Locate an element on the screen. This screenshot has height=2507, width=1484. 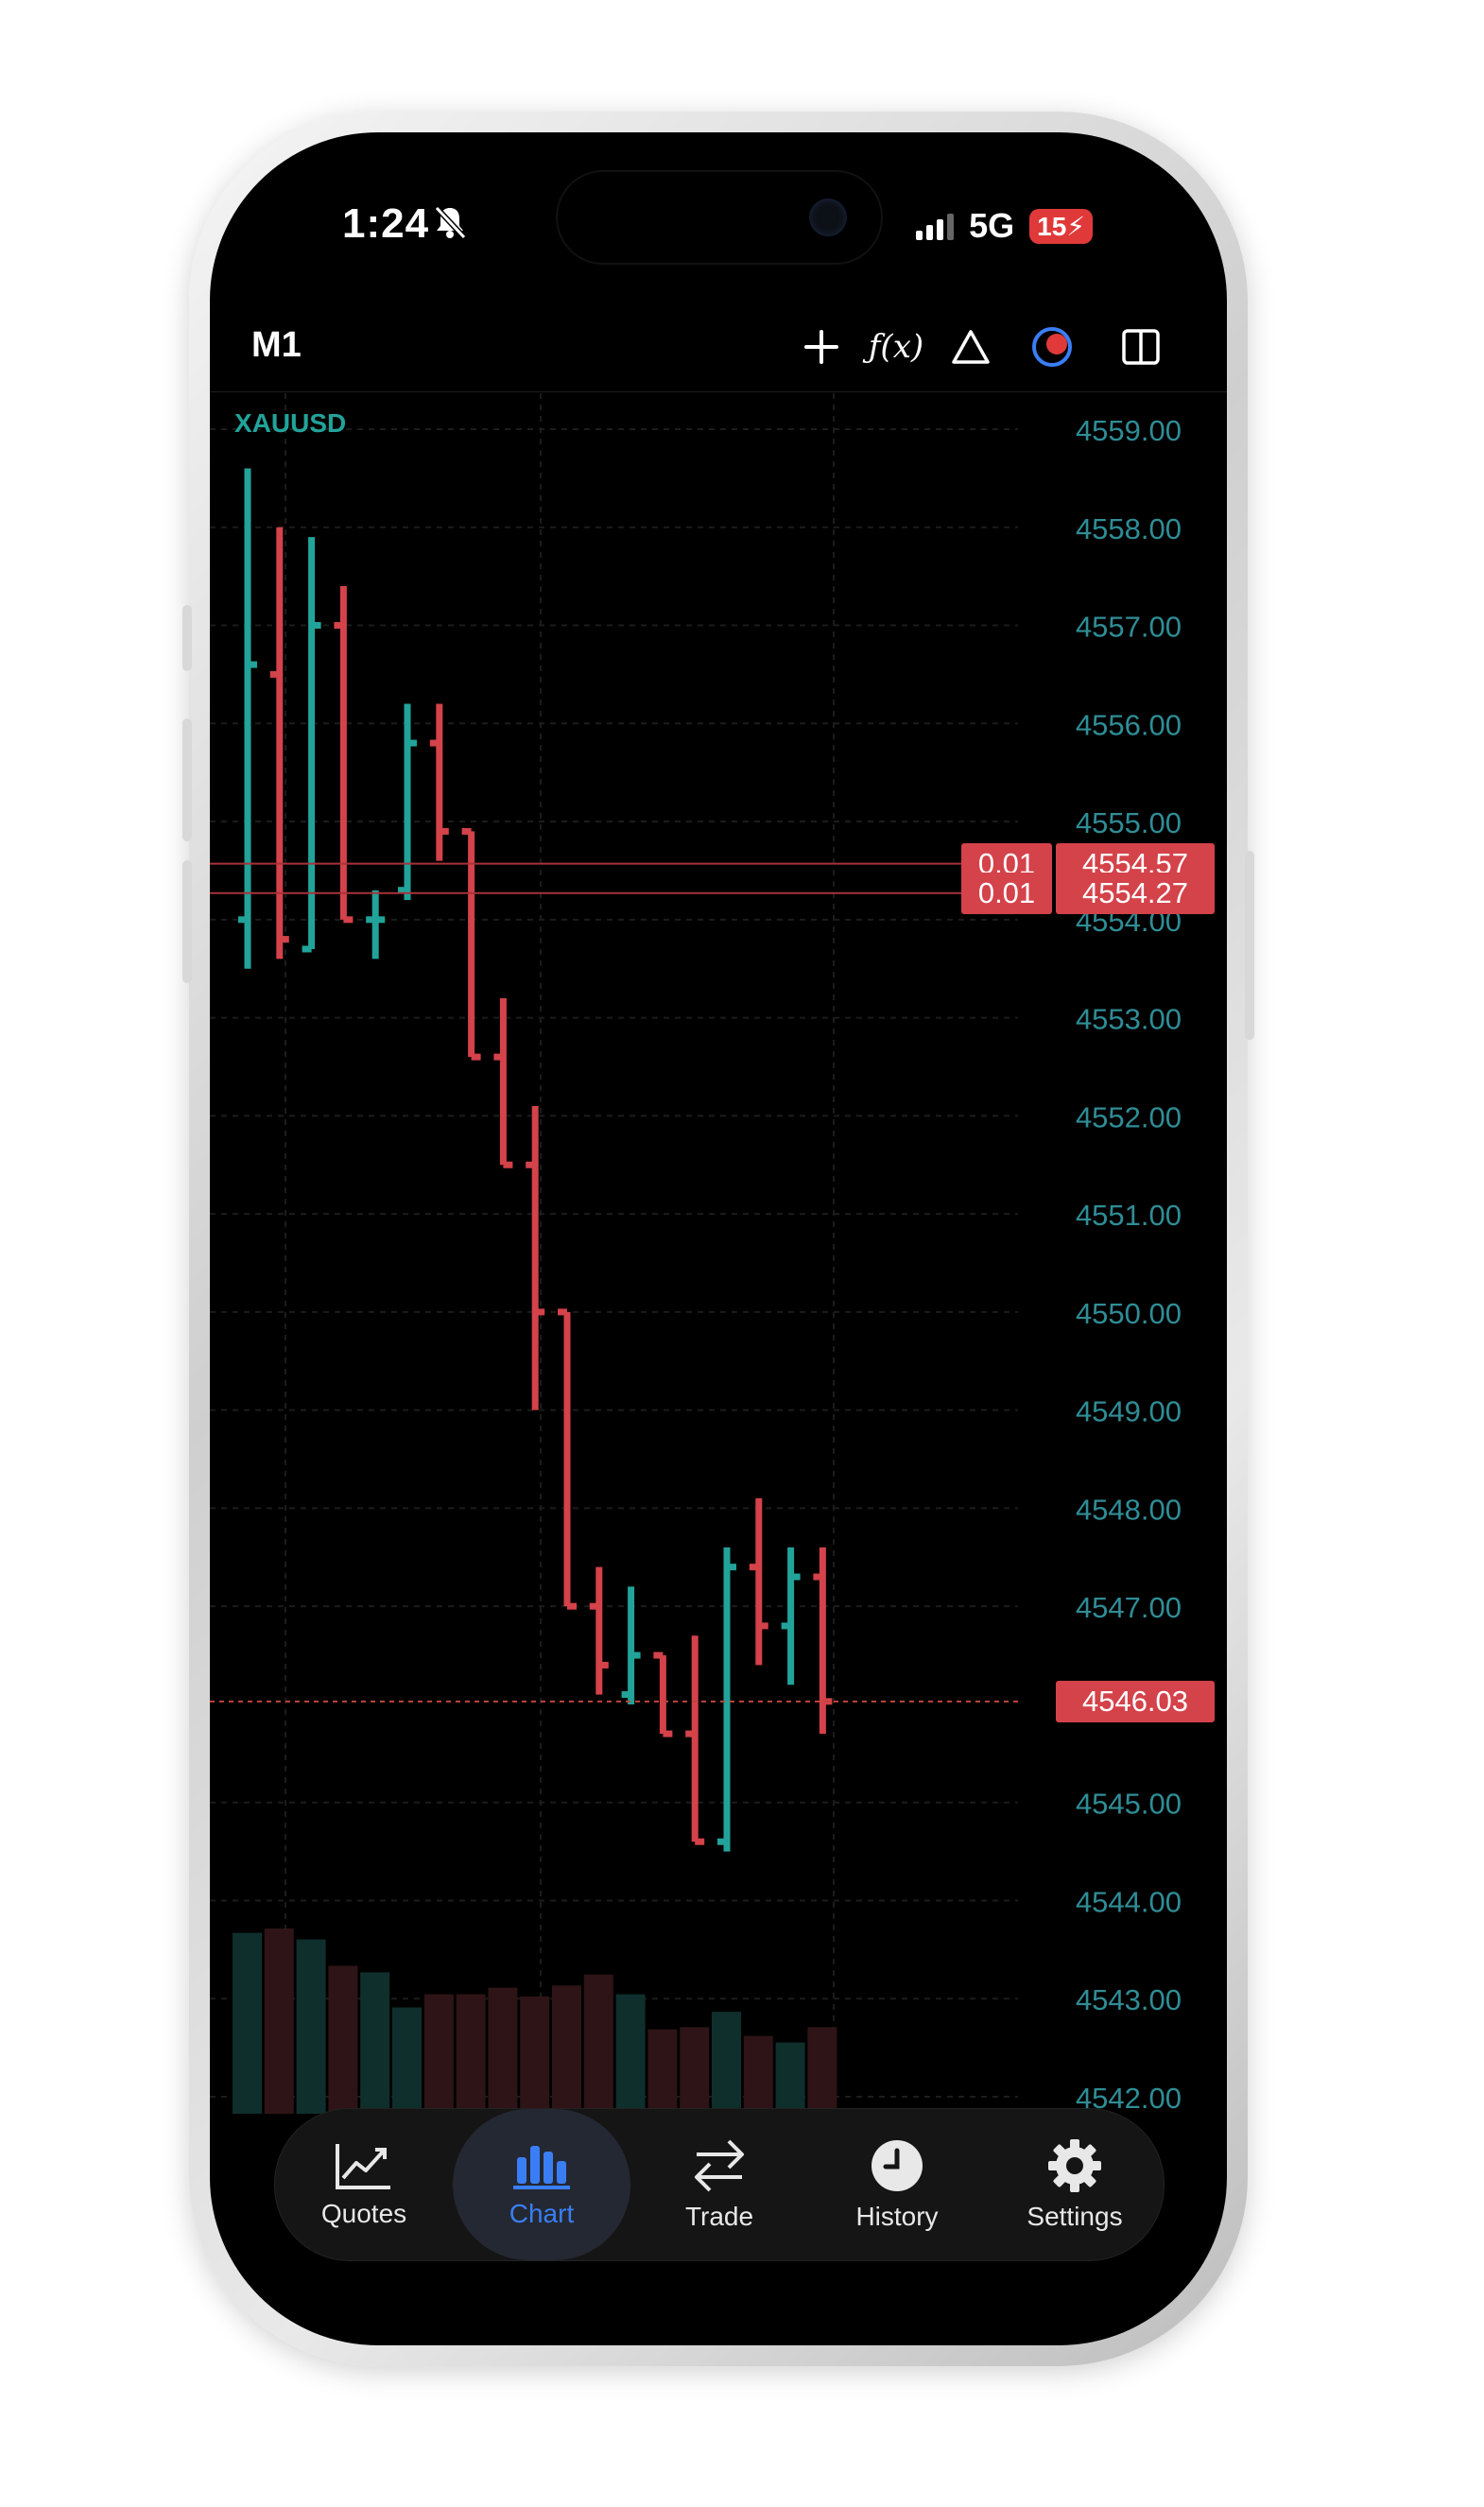
status-right: 5G 15⚡ is located at coordinates (1004, 226).